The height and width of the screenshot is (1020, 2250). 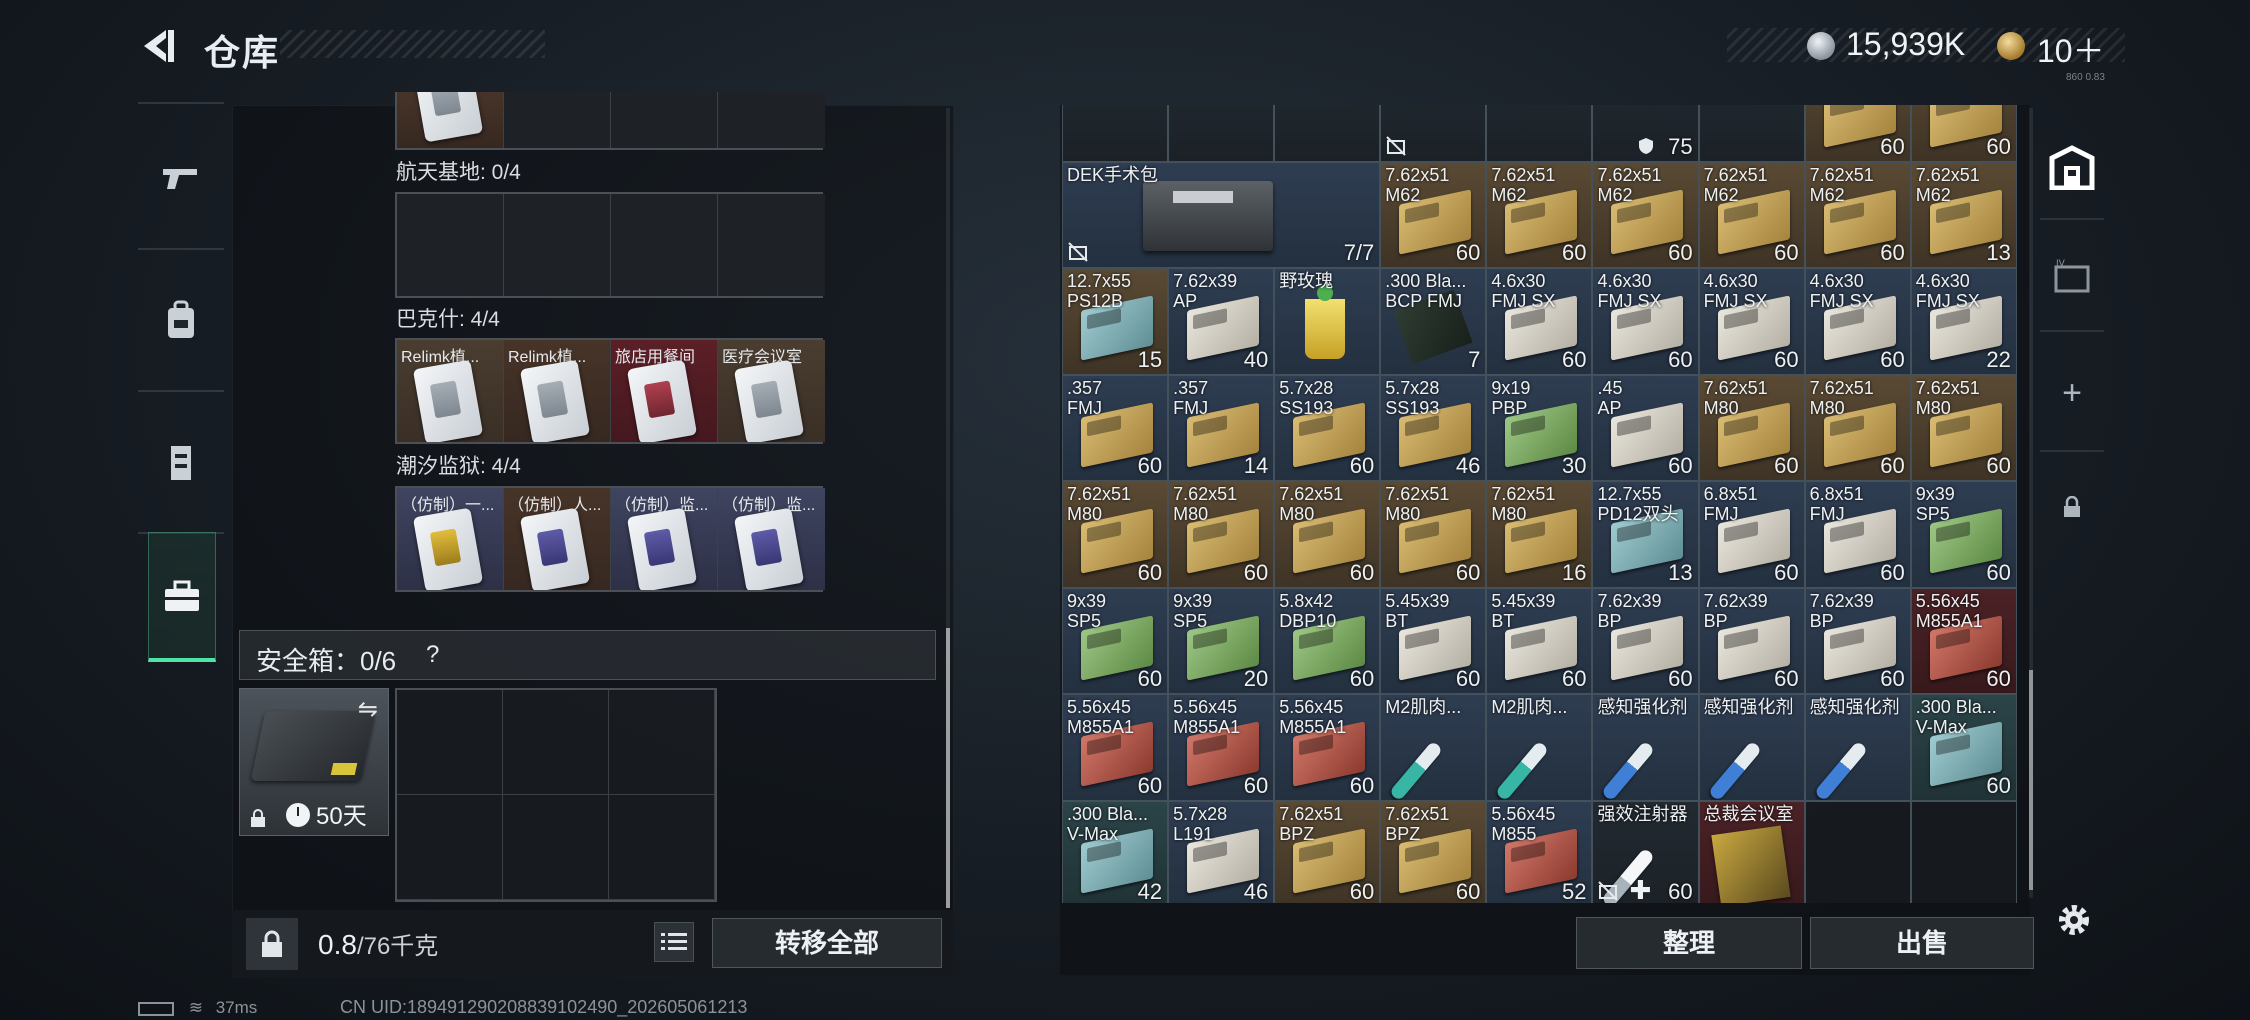 What do you see at coordinates (2072, 277) in the screenshot?
I see `armor-filter-button: IV` at bounding box center [2072, 277].